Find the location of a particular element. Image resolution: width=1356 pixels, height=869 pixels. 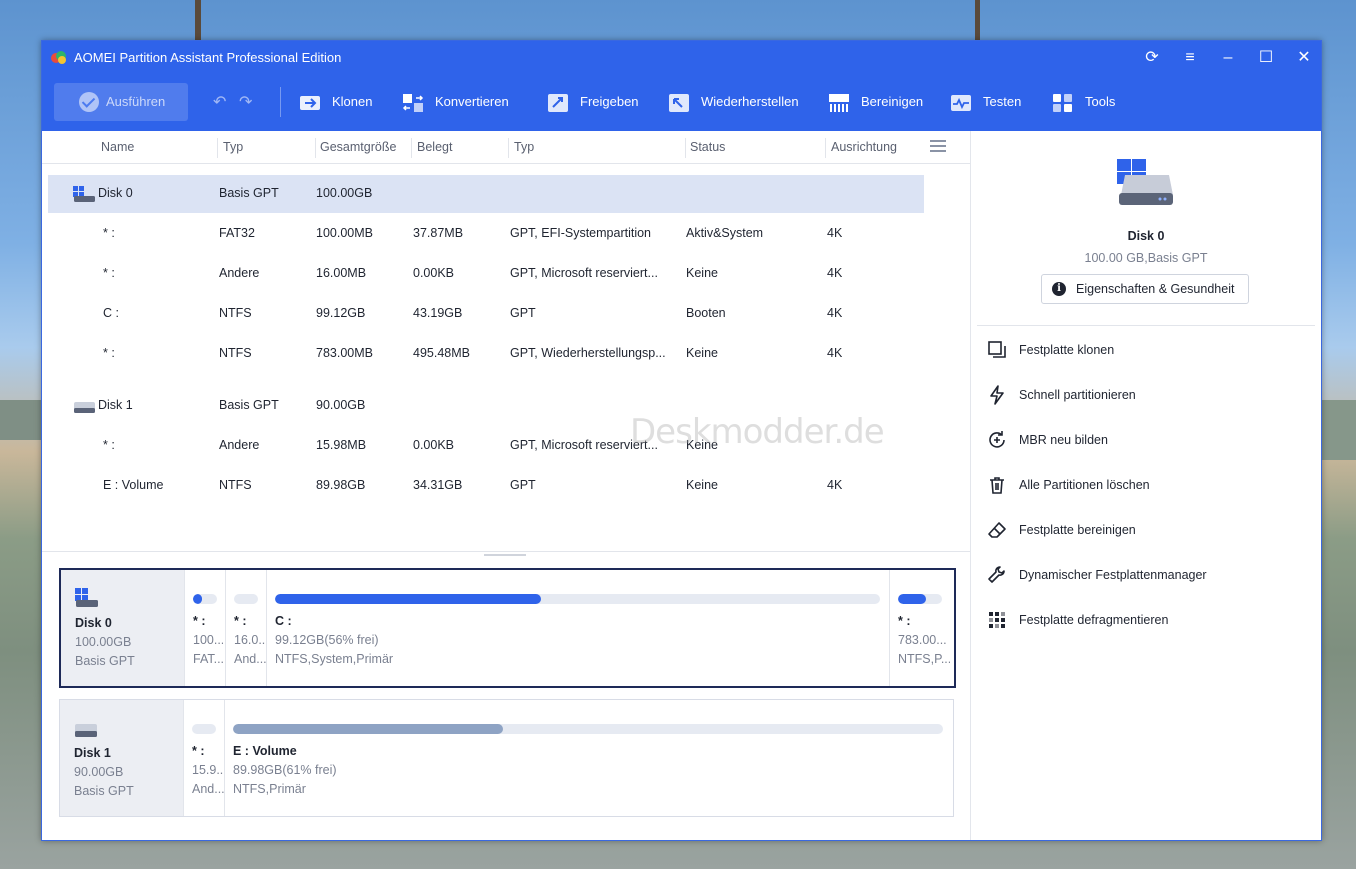

refresh-icon: ⟳ is located at coordinates (1152, 58).